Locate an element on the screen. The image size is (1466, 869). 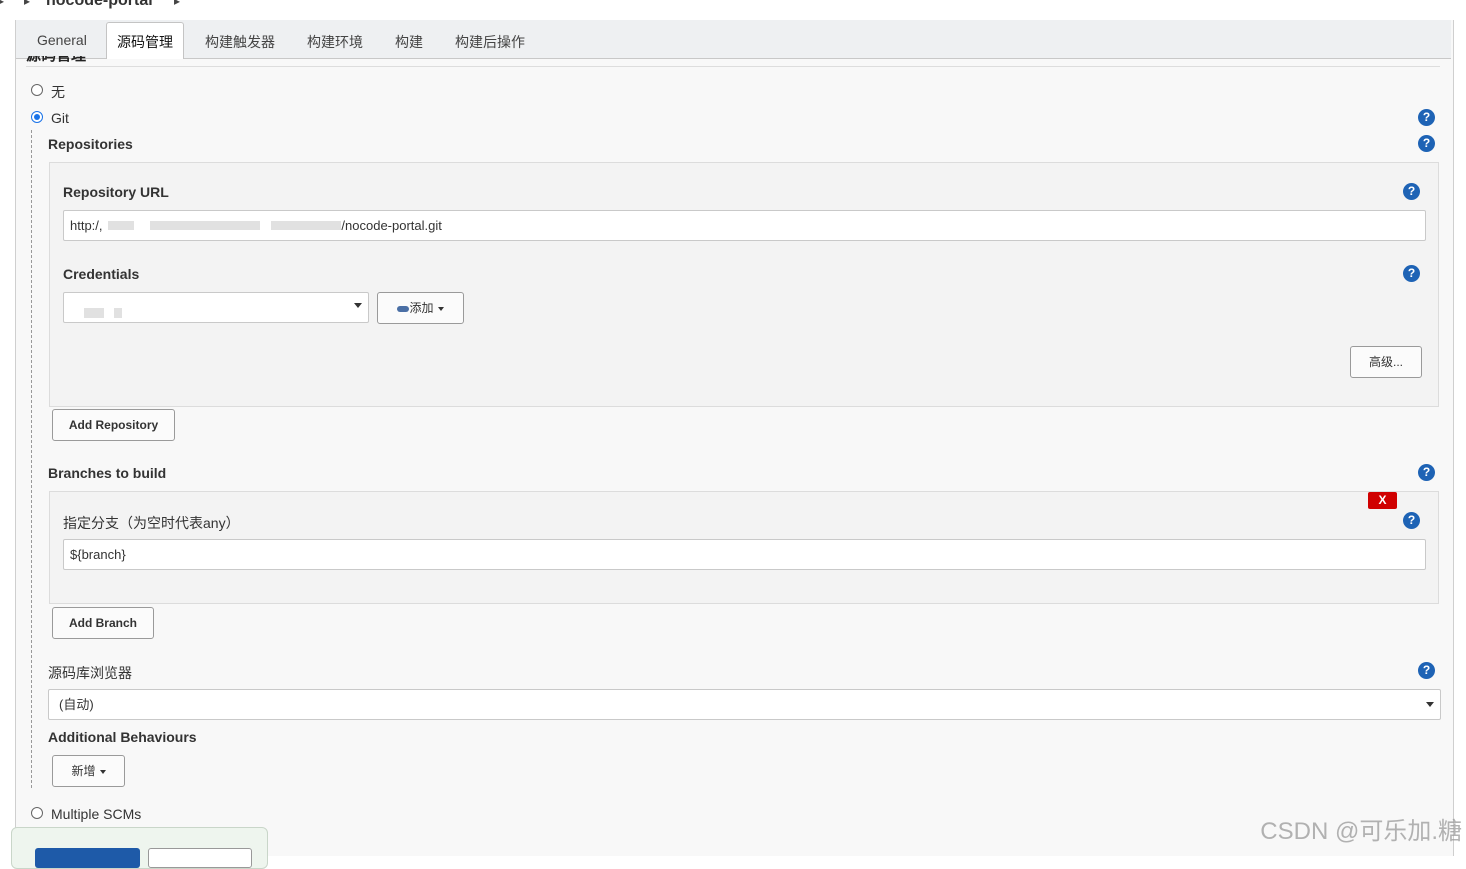
repository-url-input: http:/, /nocode-portal.git is located at coordinates (744, 225).